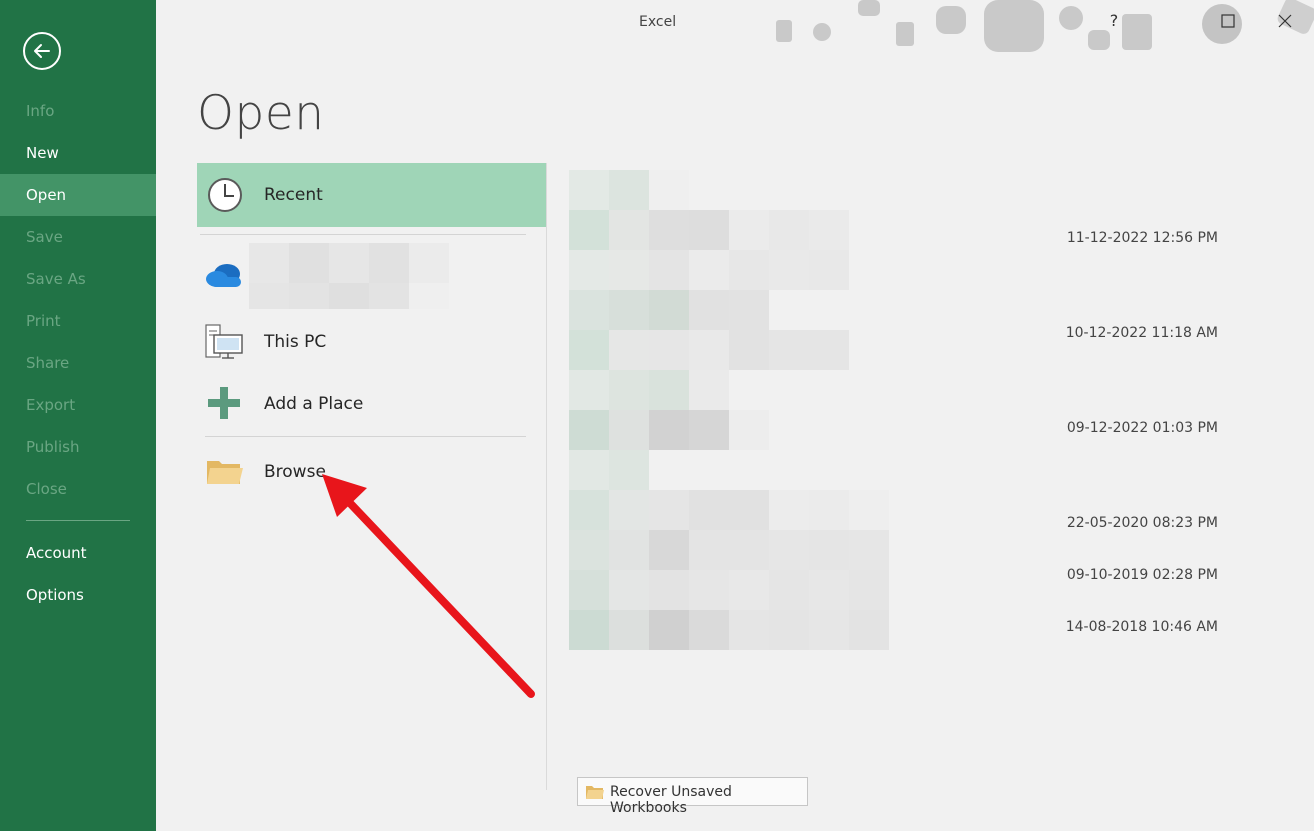 This screenshot has width=1314, height=831. Describe the element at coordinates (293, 195) in the screenshot. I see `place-recent-label: Recent` at that location.